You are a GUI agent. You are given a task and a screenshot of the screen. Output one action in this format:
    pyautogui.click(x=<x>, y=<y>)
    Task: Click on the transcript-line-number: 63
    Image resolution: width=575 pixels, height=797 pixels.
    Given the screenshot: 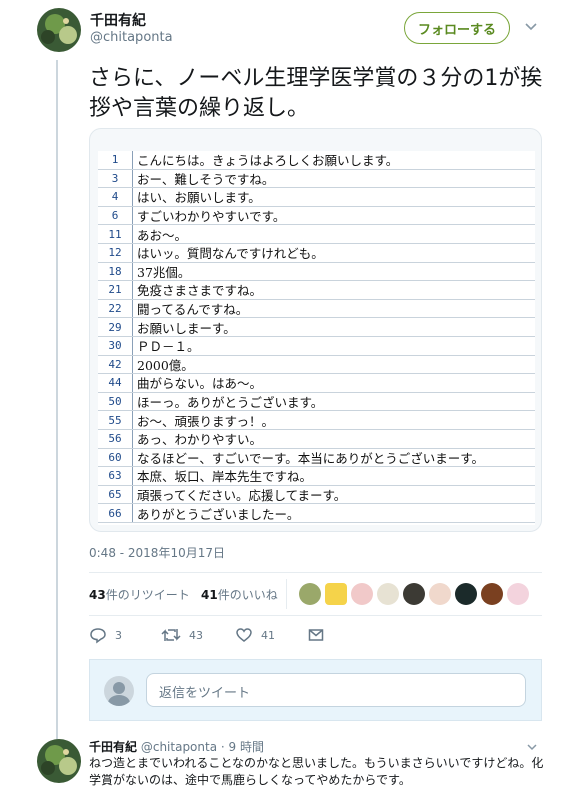 What is the action you would take?
    pyautogui.click(x=115, y=476)
    